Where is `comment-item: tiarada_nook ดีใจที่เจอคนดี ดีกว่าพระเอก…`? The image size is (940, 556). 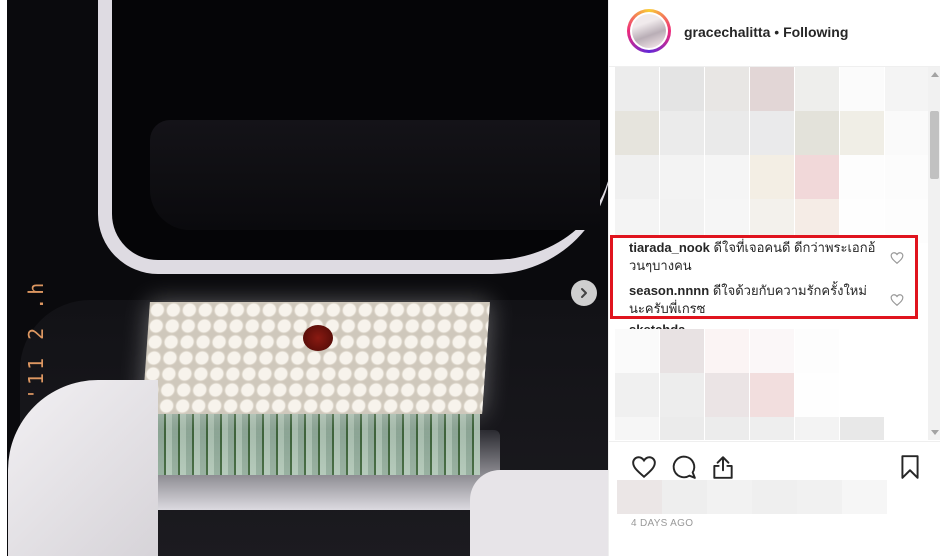
comment-item: tiarada_nook ดีใจที่เจอคนดี ดีกว่าพระเอก… is located at coordinates (754, 257).